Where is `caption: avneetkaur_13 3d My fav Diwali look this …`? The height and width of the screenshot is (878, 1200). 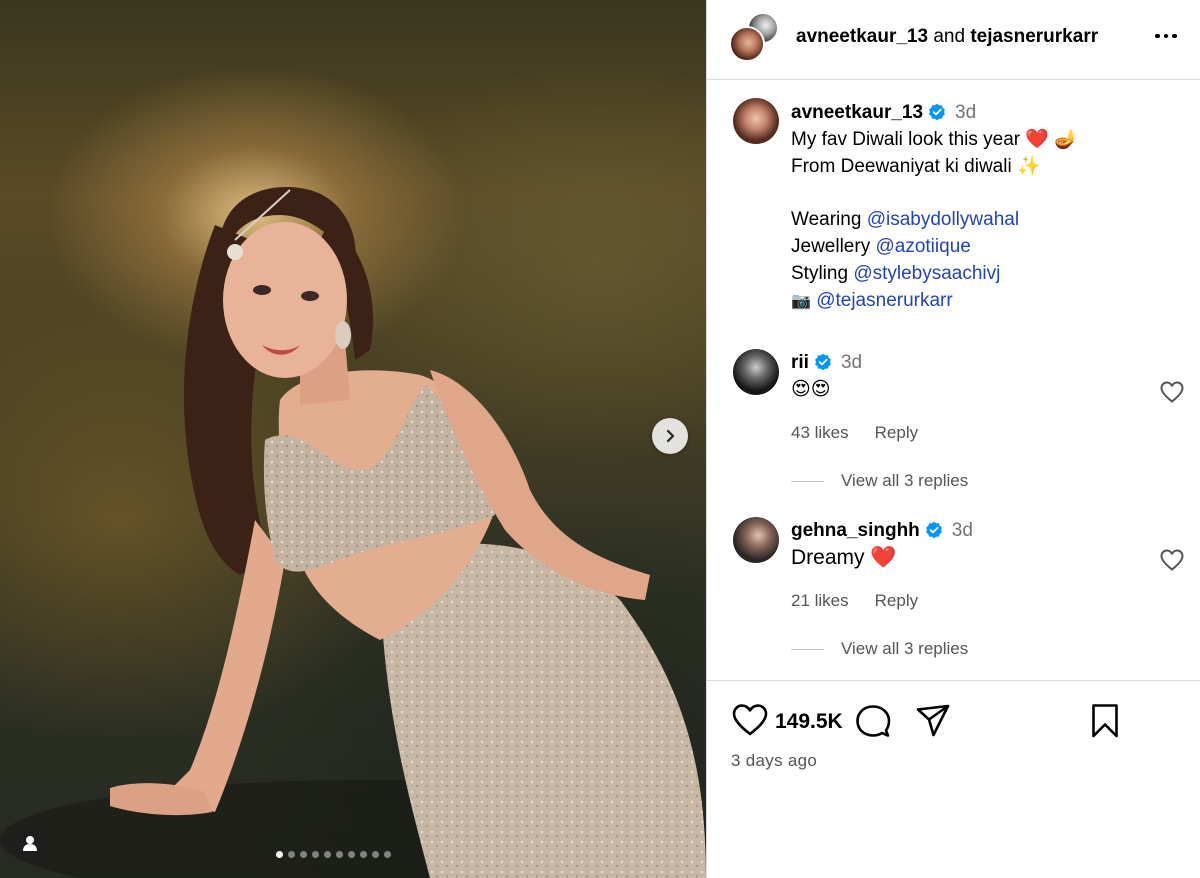
caption: avneetkaur_13 3d My fav Diwali look this … is located at coordinates (991, 207).